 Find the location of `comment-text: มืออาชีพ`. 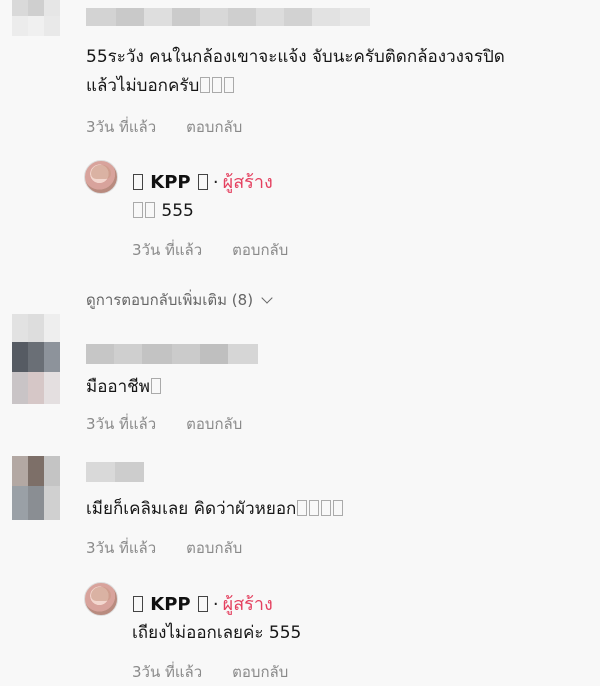

comment-text: มืออาชีพ is located at coordinates (124, 387).